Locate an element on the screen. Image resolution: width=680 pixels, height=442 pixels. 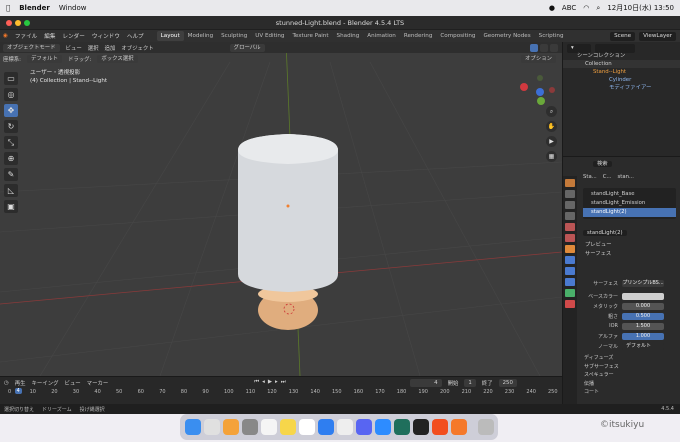
jump-start-icon: ⏮ is located at coordinates (256, 382).